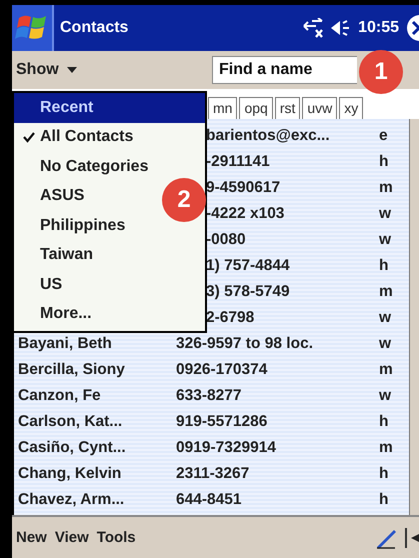 Image resolution: width=419 pixels, height=558 pixels. I want to click on contact-name: Chang, Kelvin, so click(95, 474).